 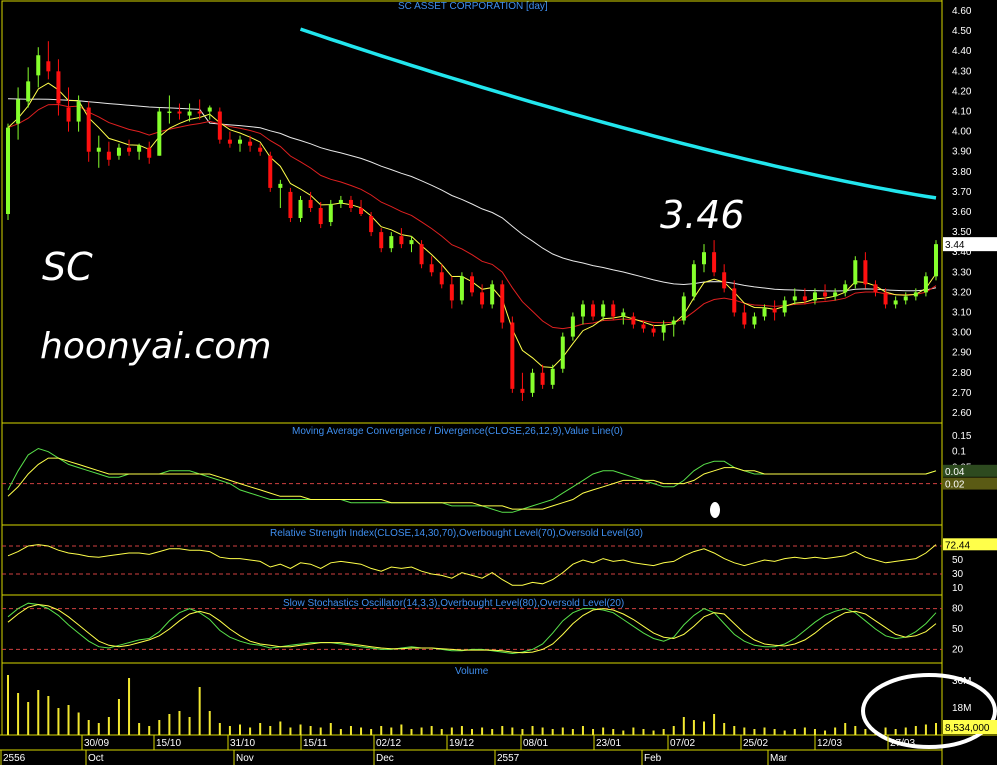 I want to click on price-tick-label-9: 3.70, so click(x=962, y=192).